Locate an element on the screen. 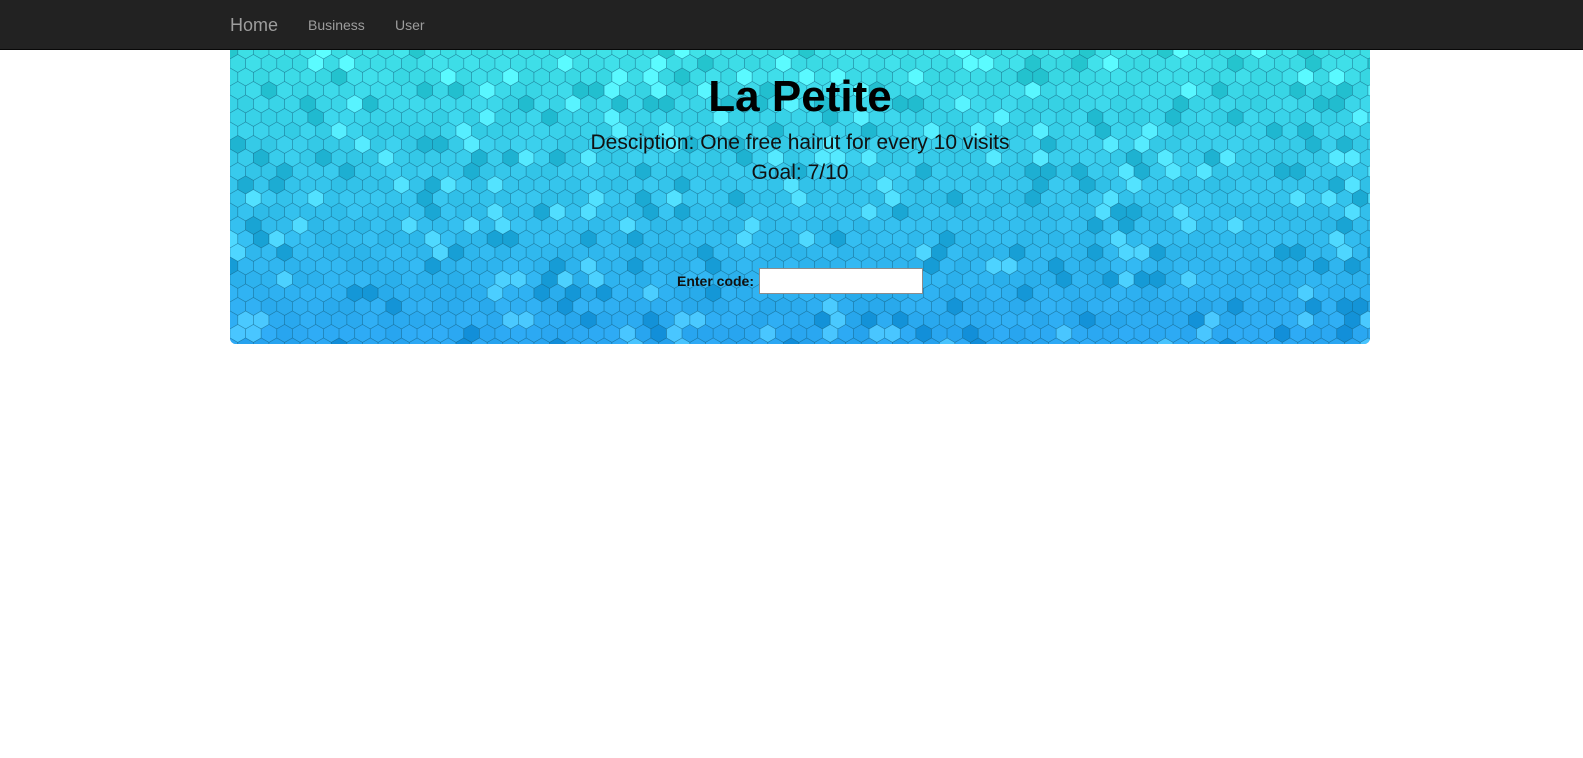  nav-business-link: Business is located at coordinates (336, 25).